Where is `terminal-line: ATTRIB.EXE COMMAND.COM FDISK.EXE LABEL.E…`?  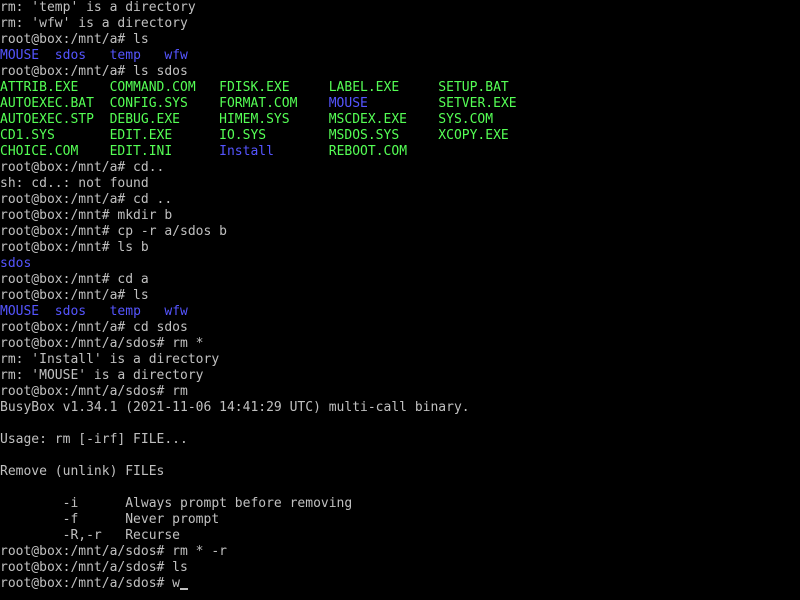 terminal-line: ATTRIB.EXE COMMAND.COM FDISK.EXE LABEL.E… is located at coordinates (400, 88).